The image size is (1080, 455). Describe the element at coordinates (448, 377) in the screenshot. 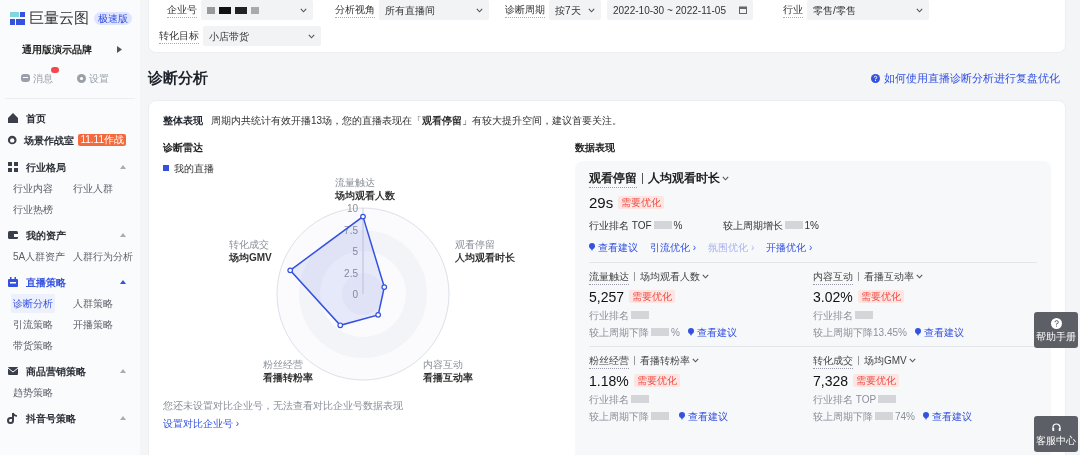

I see `axis-label: 看播互动率` at that location.